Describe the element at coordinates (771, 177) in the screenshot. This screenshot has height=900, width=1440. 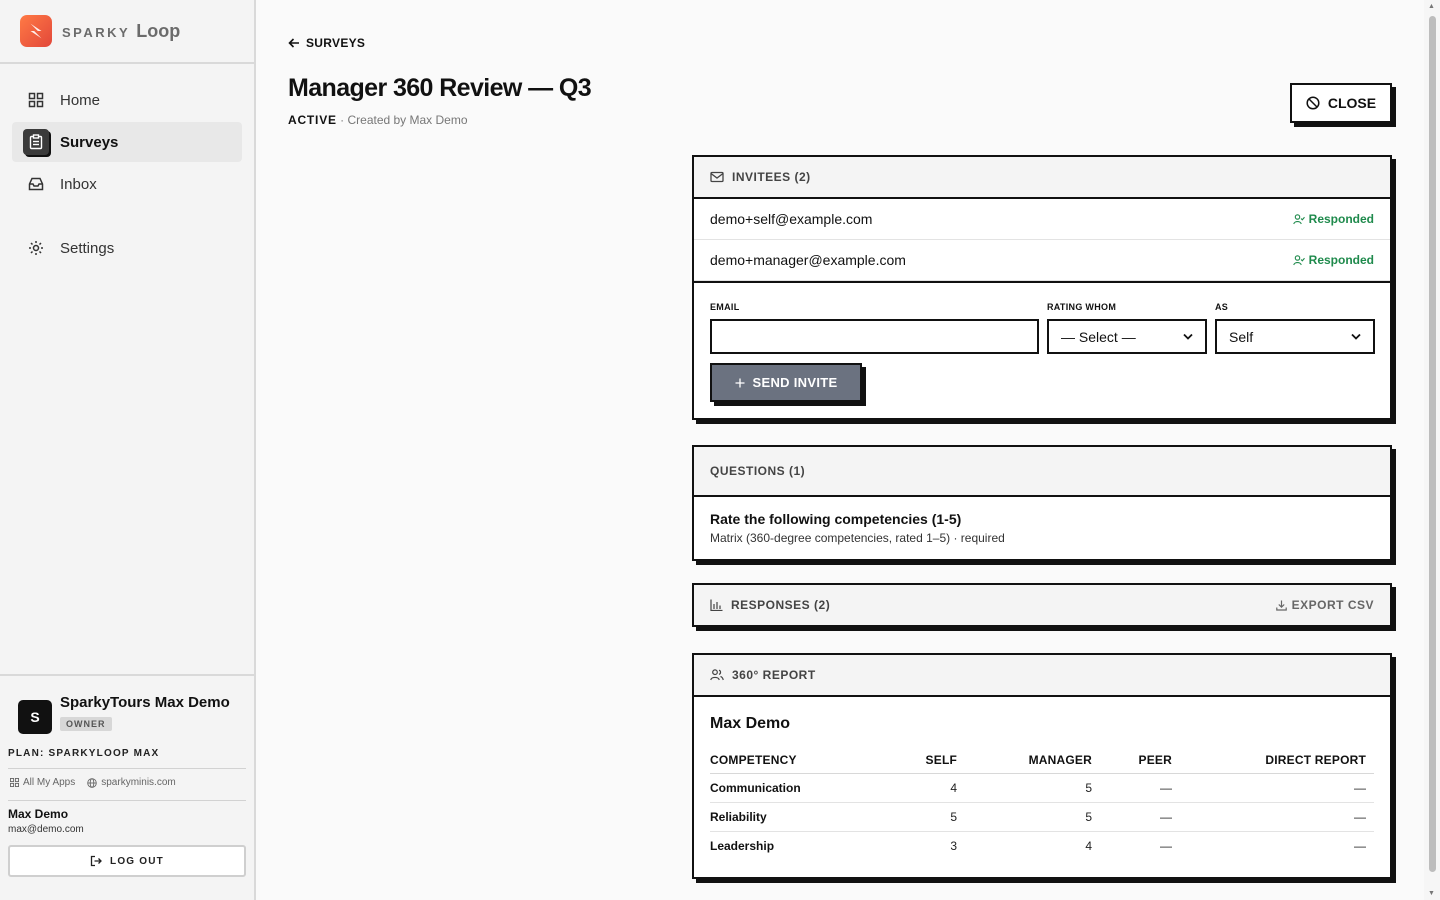
I see `invitees-title: INVITEES (2)` at that location.